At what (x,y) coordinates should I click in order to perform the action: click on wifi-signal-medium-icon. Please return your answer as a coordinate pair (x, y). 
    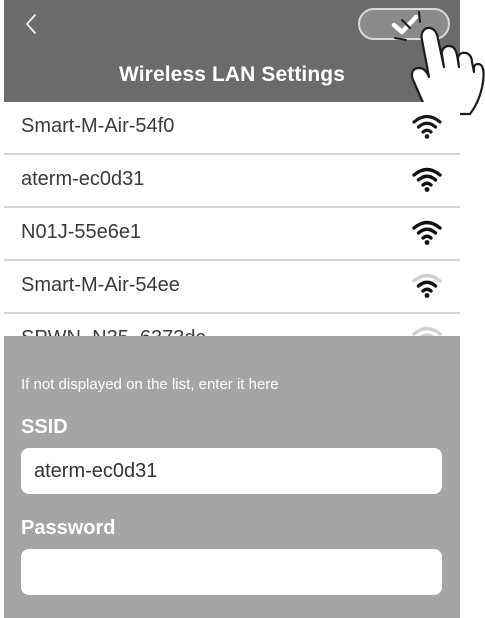
    Looking at the image, I should click on (427, 285).